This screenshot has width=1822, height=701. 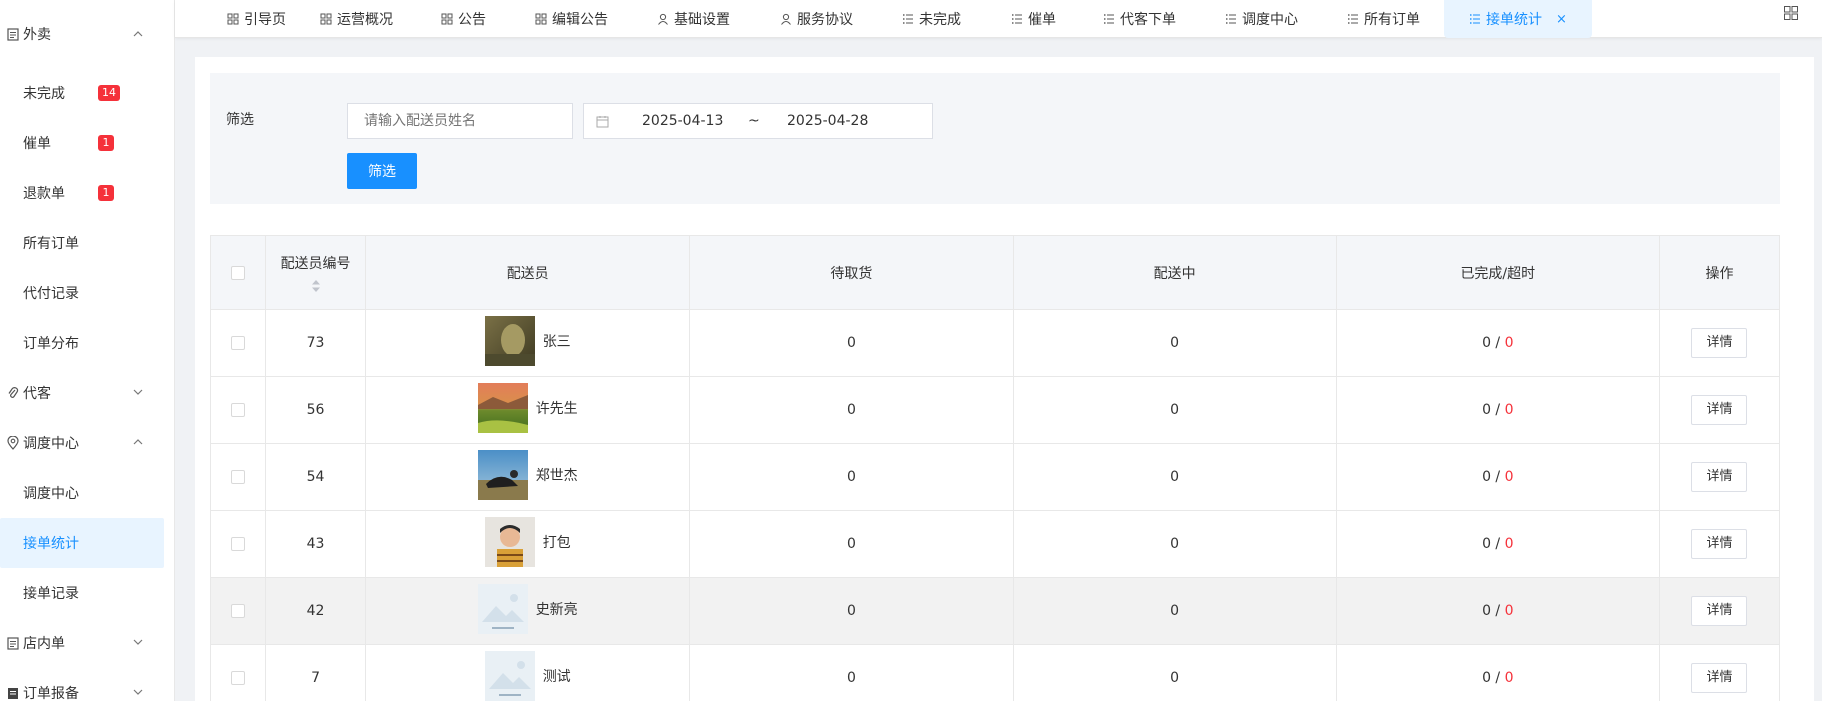 What do you see at coordinates (87, 293) in the screenshot?
I see `sidebar-item-pay-records: 代付记录` at bounding box center [87, 293].